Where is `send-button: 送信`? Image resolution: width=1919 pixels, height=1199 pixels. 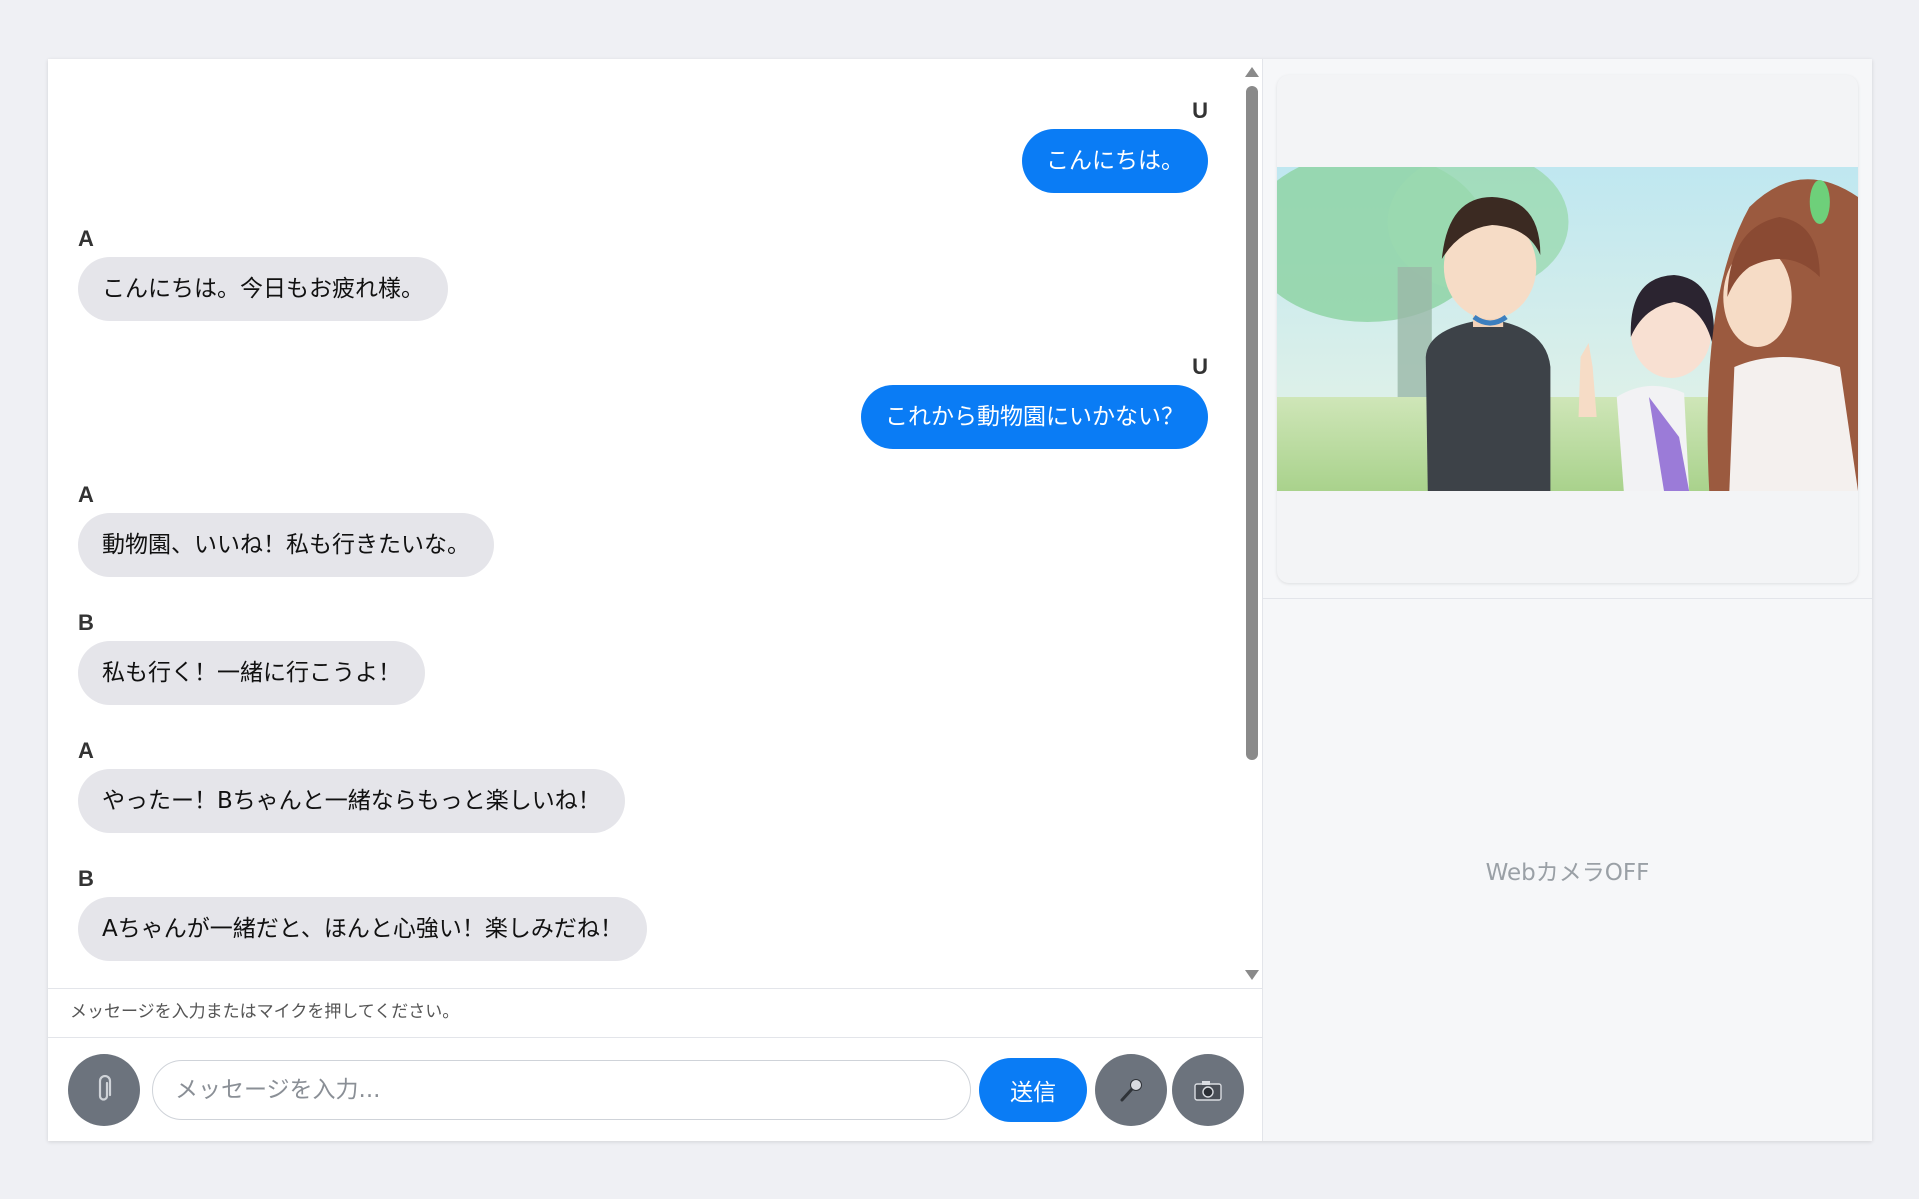
send-button: 送信 is located at coordinates (1033, 1089).